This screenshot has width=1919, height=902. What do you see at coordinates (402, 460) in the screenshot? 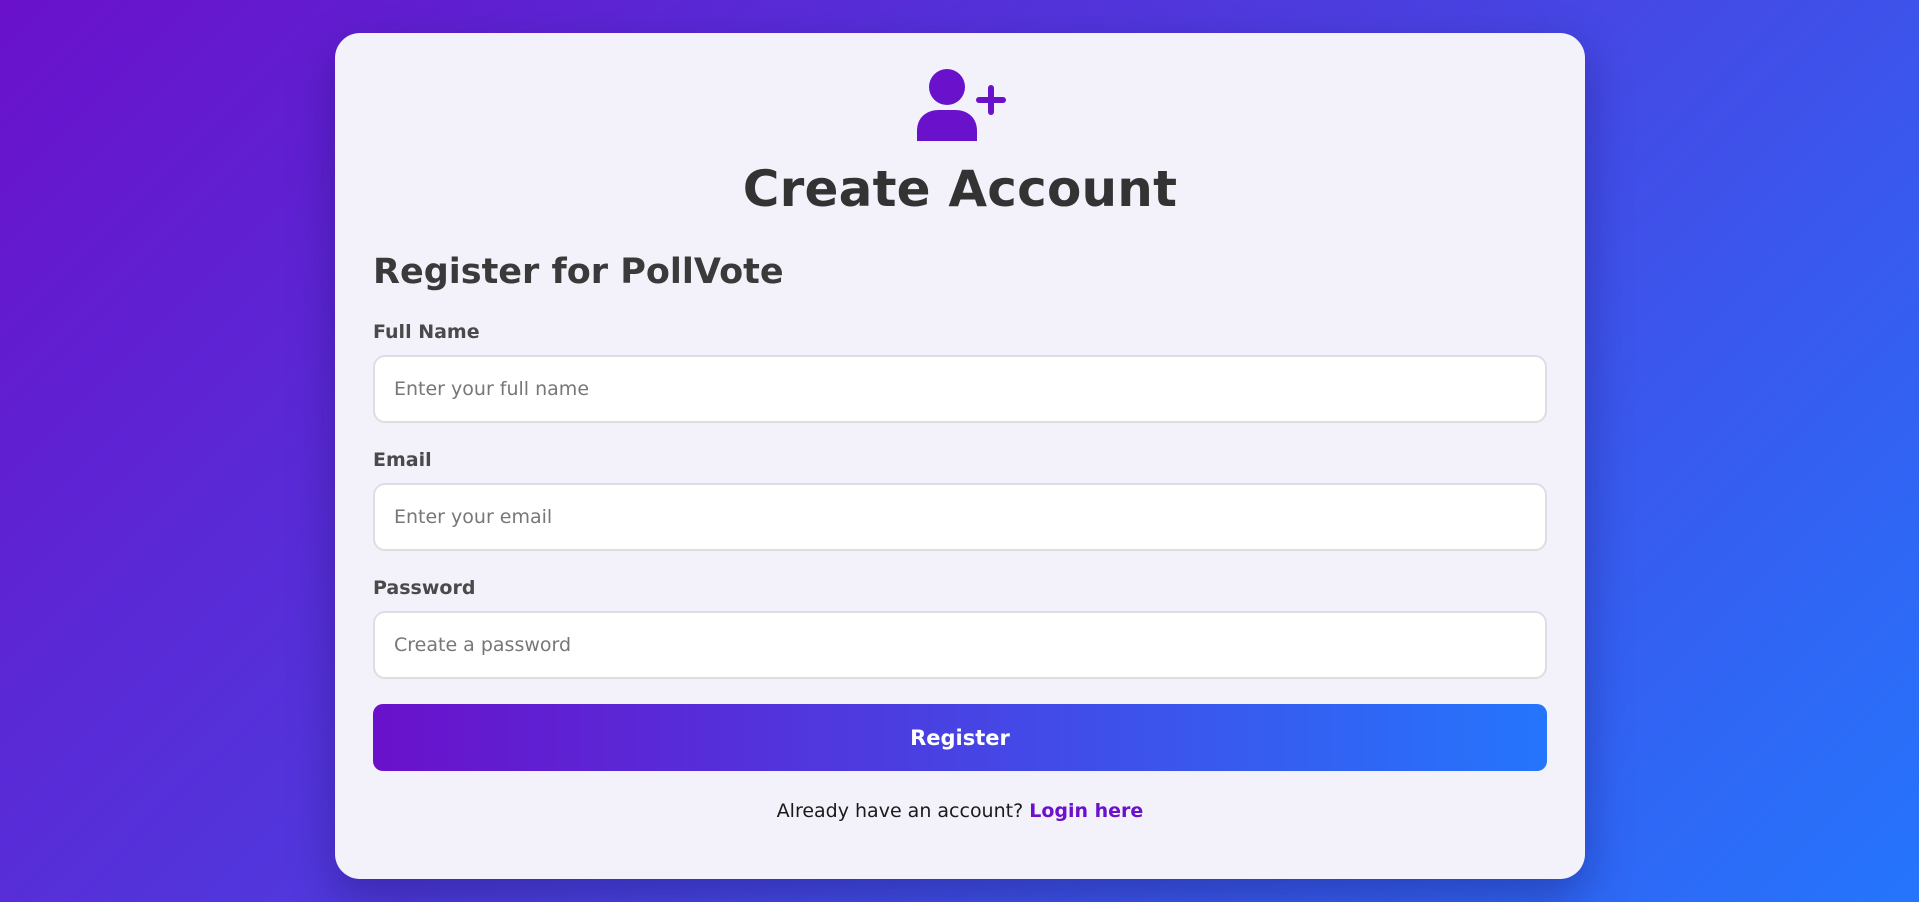
I see `email-label: Email` at bounding box center [402, 460].